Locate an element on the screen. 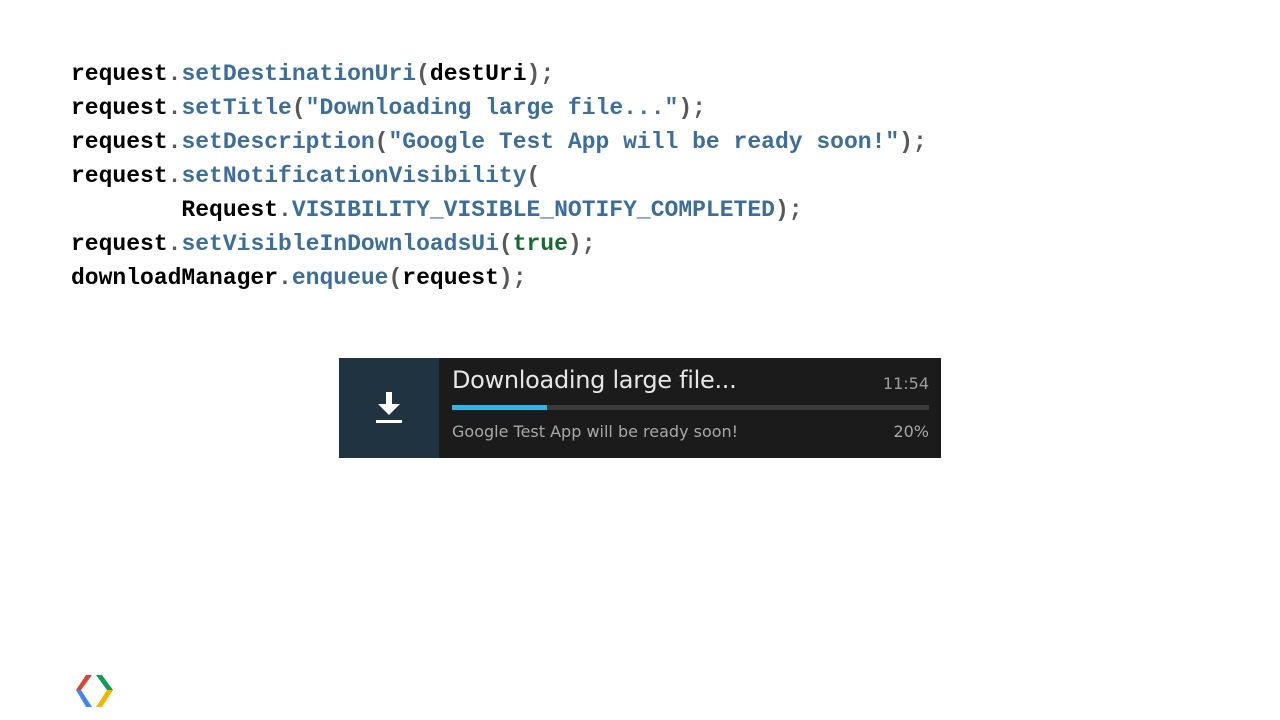  code-token: setDescription is located at coordinates (278, 142).